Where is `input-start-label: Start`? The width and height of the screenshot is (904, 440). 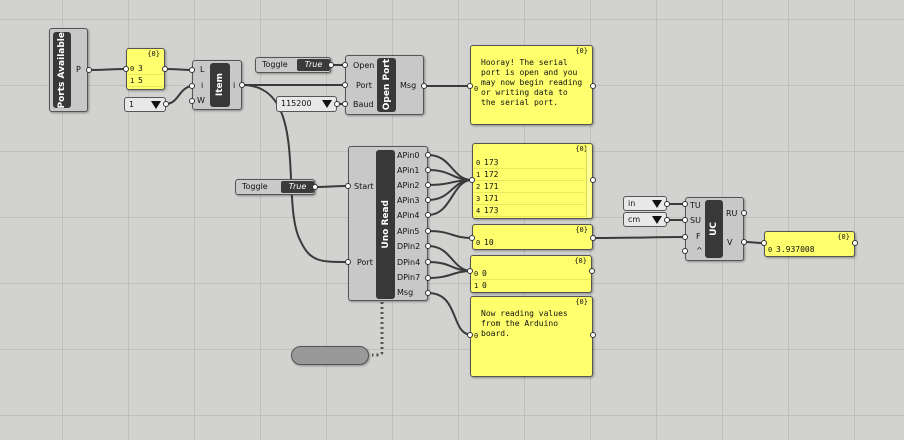 input-start-label: Start is located at coordinates (364, 186).